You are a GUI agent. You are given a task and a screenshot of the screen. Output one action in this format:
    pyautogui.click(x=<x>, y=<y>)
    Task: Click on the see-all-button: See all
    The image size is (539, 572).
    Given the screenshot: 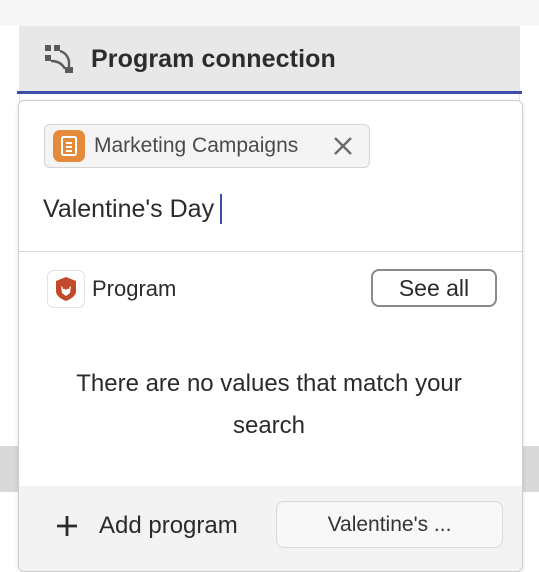 What is the action you would take?
    pyautogui.click(x=434, y=288)
    